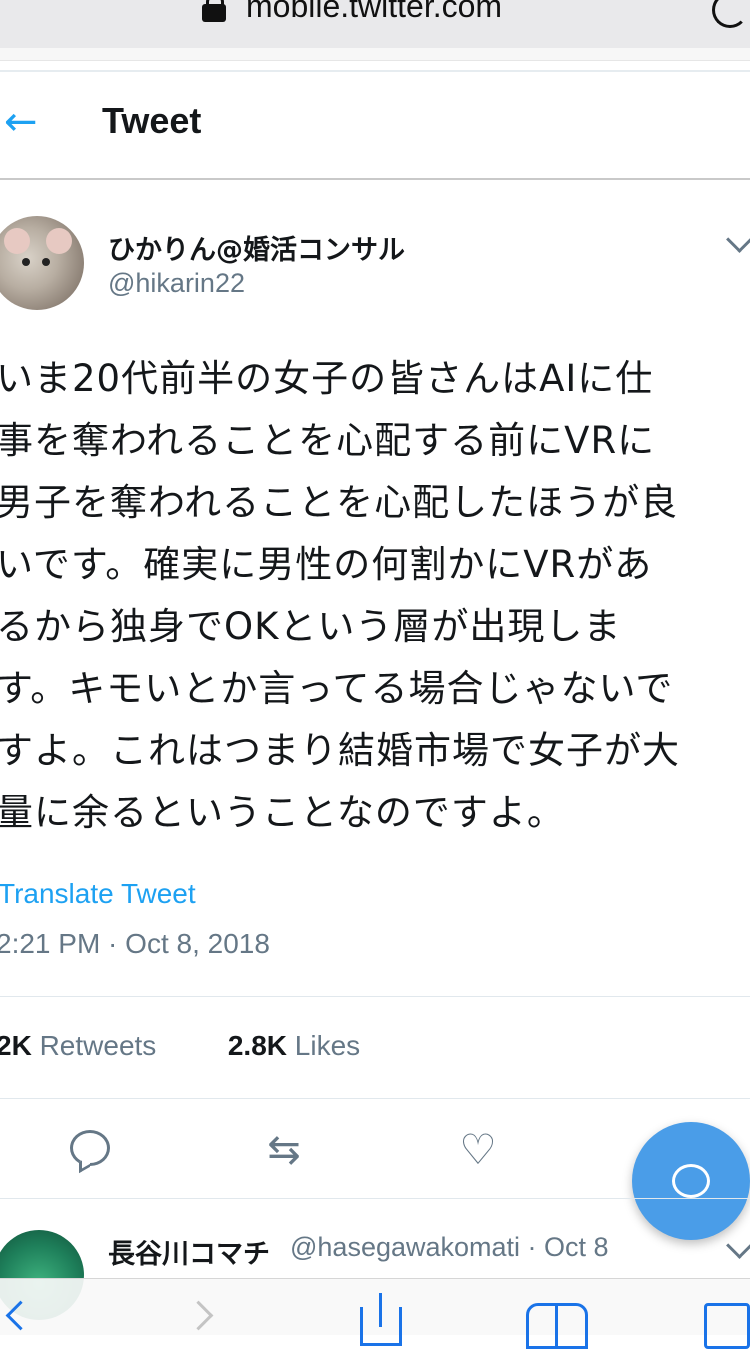  Describe the element at coordinates (557, 1326) in the screenshot. I see `bookmarks-icon` at that location.